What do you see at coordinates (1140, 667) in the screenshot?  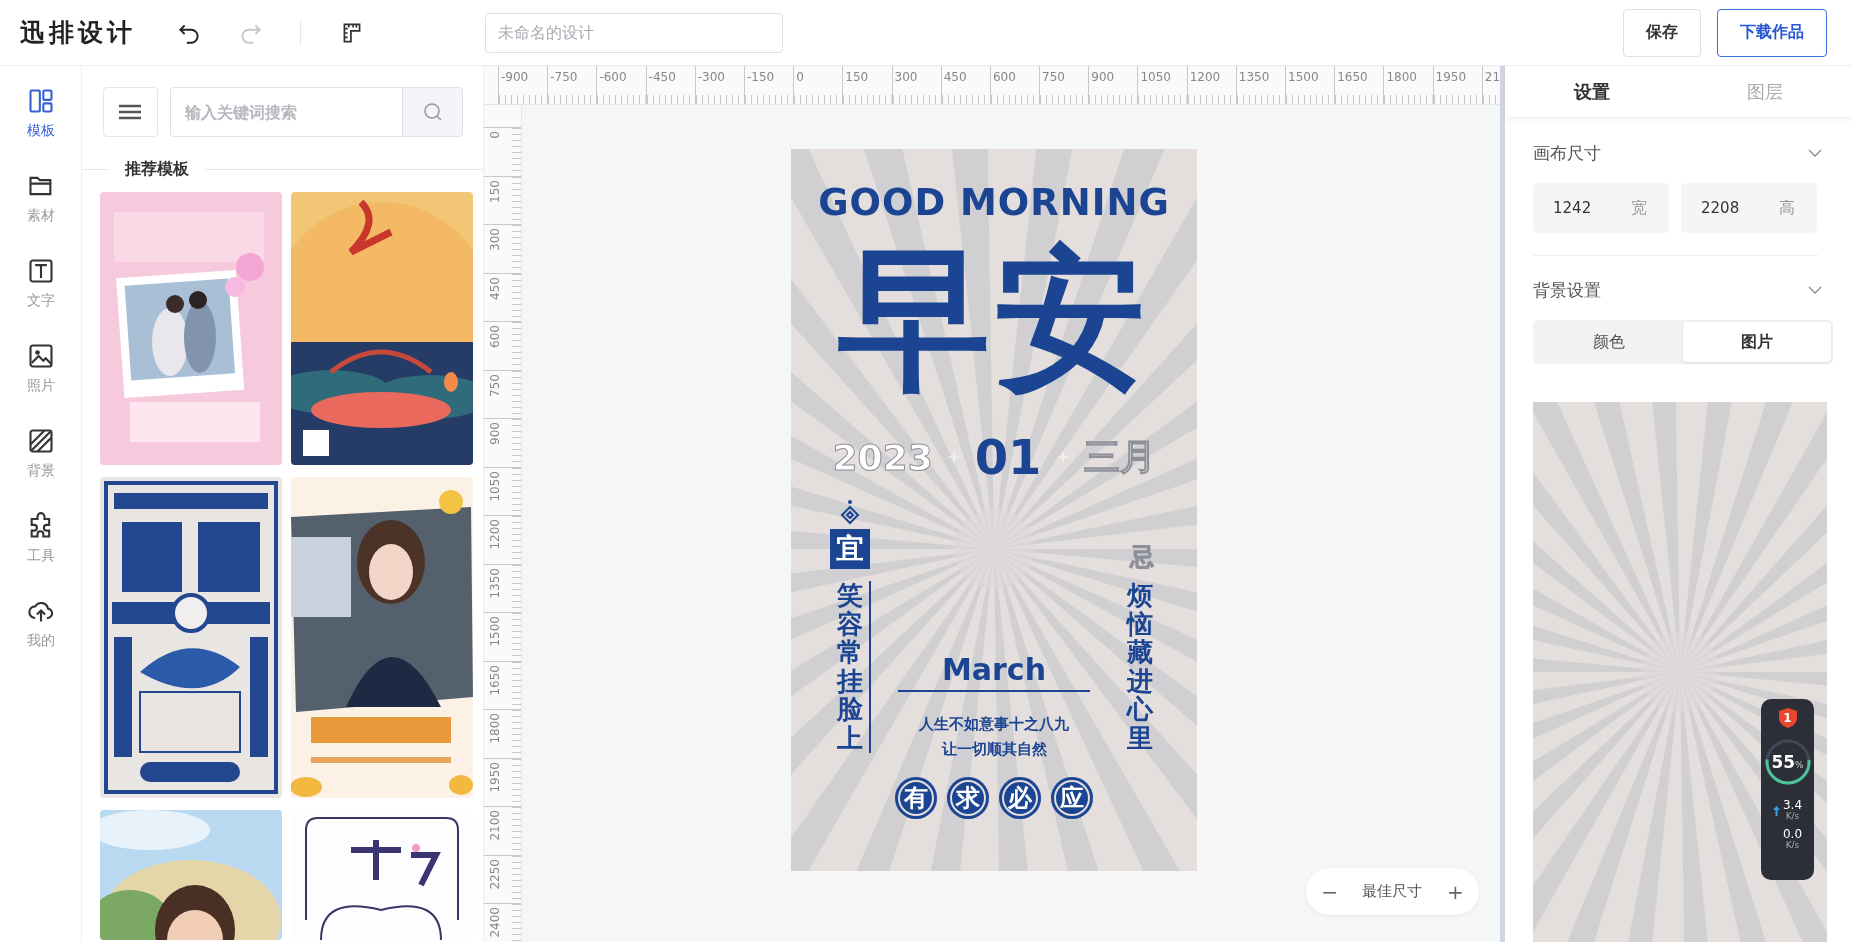 I see `poster-vertical-text: 烦恼藏进心里` at bounding box center [1140, 667].